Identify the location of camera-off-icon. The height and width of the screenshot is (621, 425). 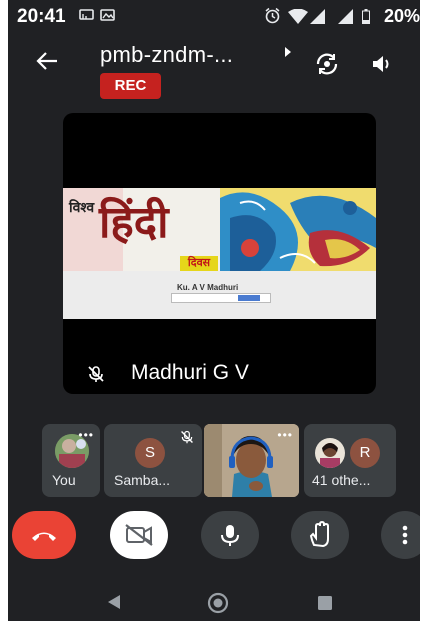
(139, 535).